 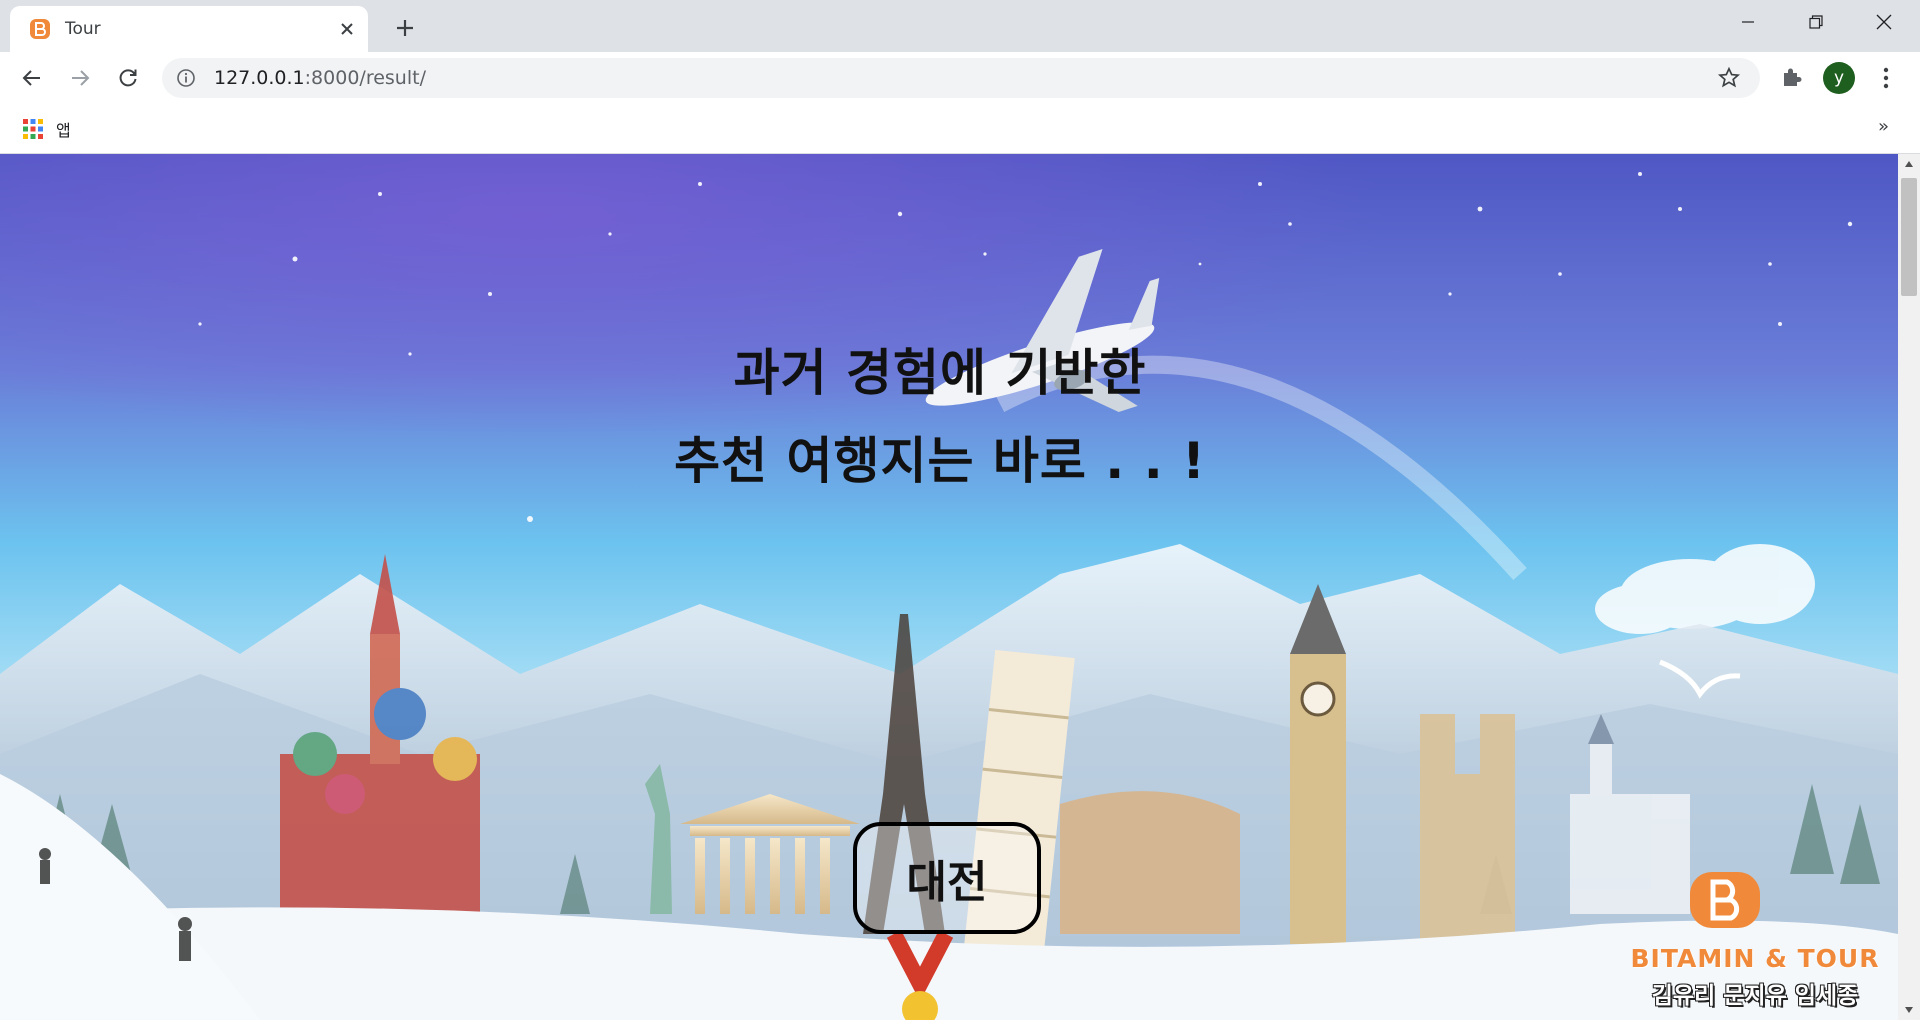 I want to click on profile-avatar: y, so click(x=1839, y=78).